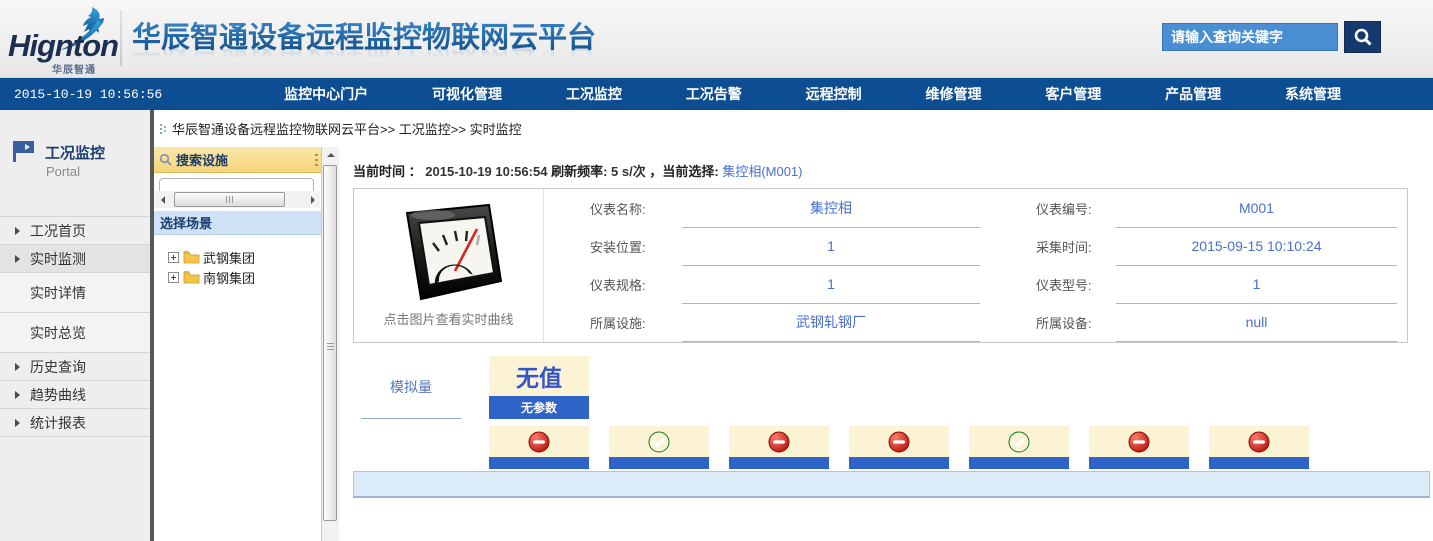 Image resolution: width=1433 pixels, height=541 pixels. Describe the element at coordinates (186, 223) in the screenshot. I see `select-scene-label: 选择场景` at that location.